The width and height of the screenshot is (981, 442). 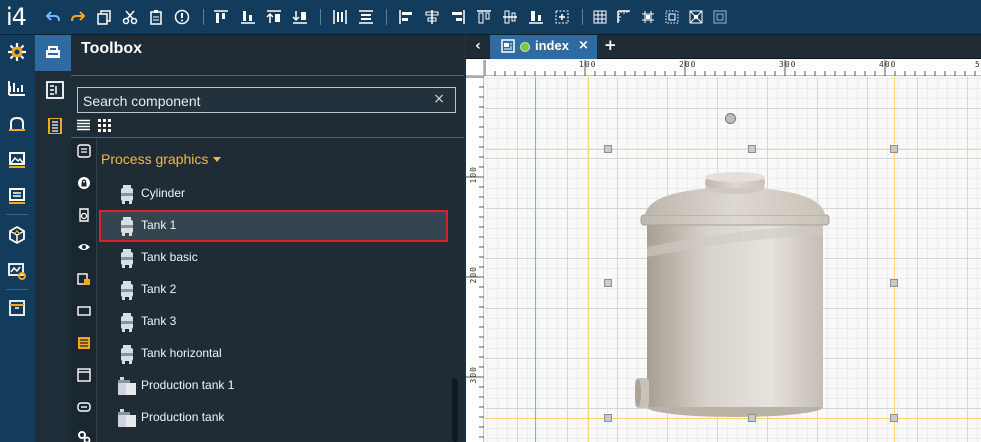 What do you see at coordinates (273, 258) in the screenshot?
I see `list-item-tank-basic: Tank basic` at bounding box center [273, 258].